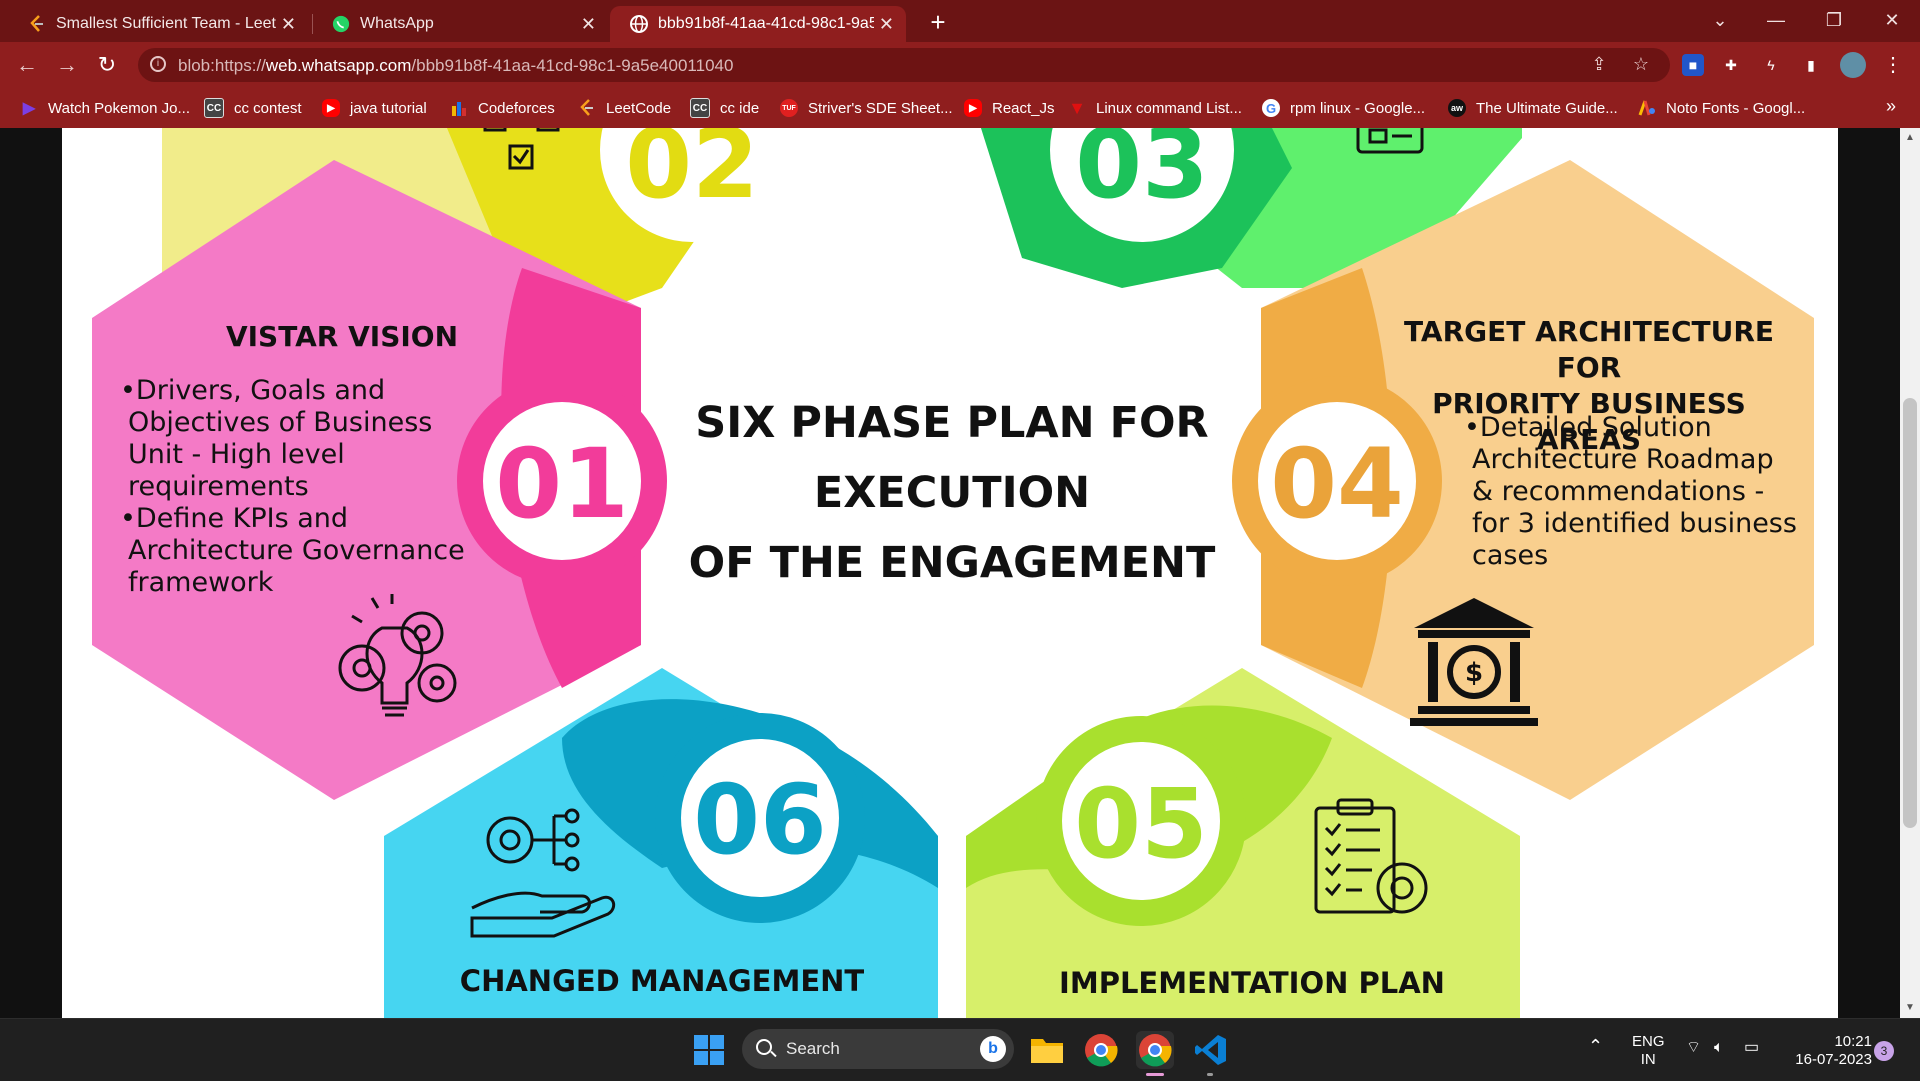  What do you see at coordinates (1719, 1048) in the screenshot?
I see `volume-icon: 🔈︎` at bounding box center [1719, 1048].